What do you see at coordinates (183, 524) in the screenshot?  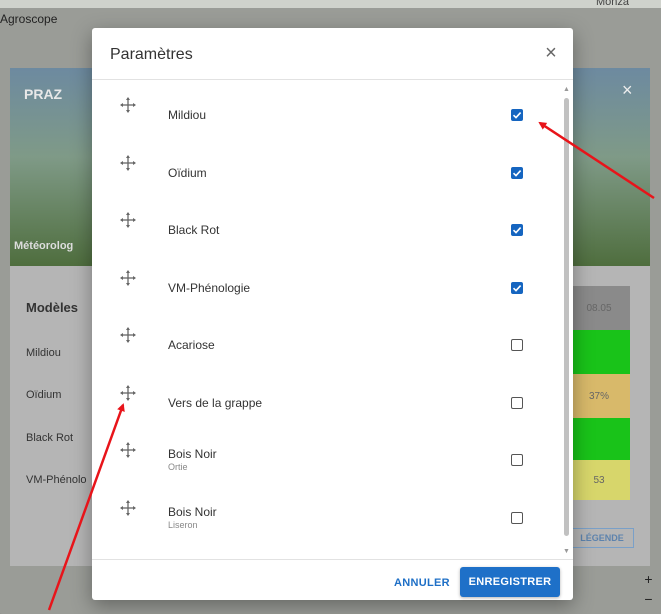 I see `list-item-sublabel: Liseron` at bounding box center [183, 524].